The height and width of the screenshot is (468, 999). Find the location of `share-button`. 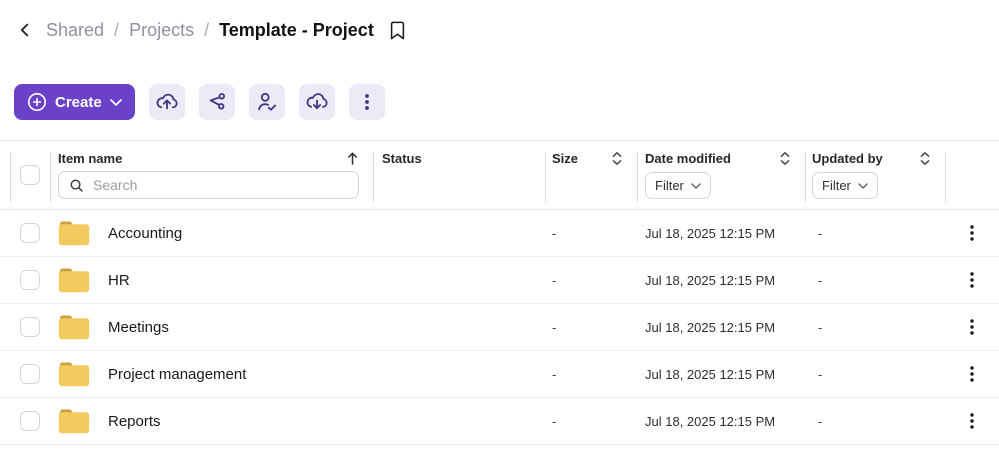

share-button is located at coordinates (216, 102).